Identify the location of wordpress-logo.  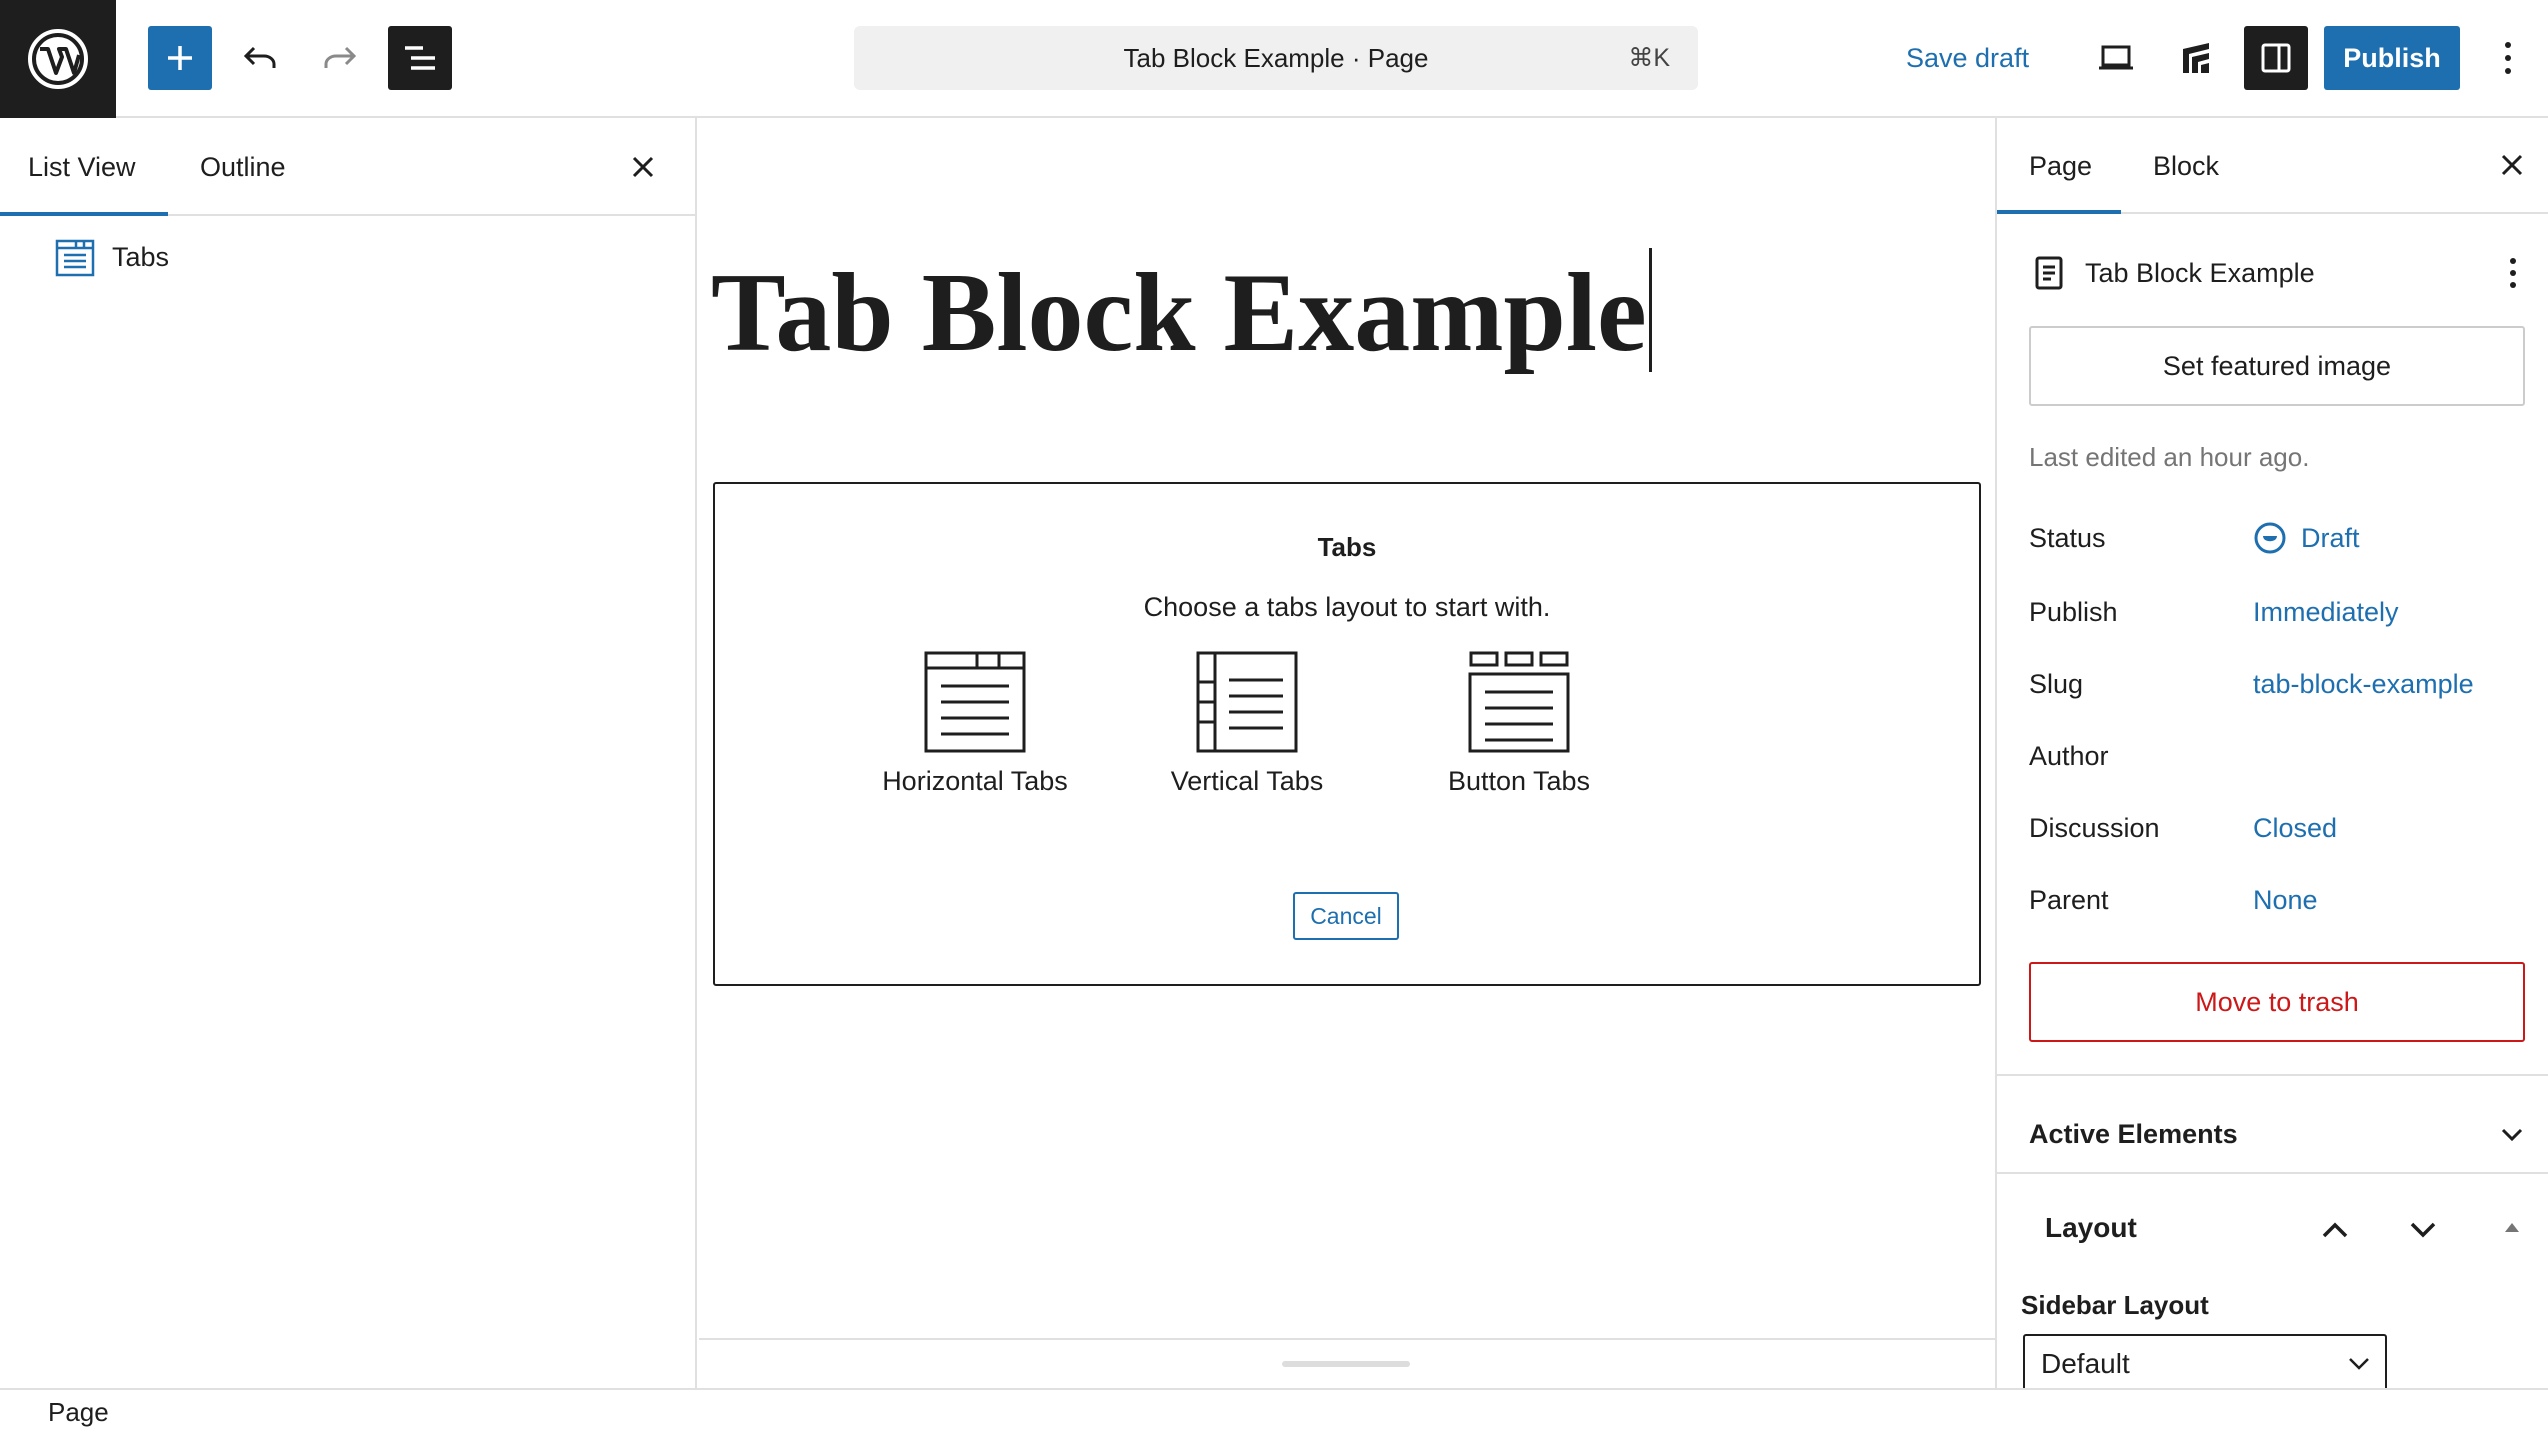
(58, 59).